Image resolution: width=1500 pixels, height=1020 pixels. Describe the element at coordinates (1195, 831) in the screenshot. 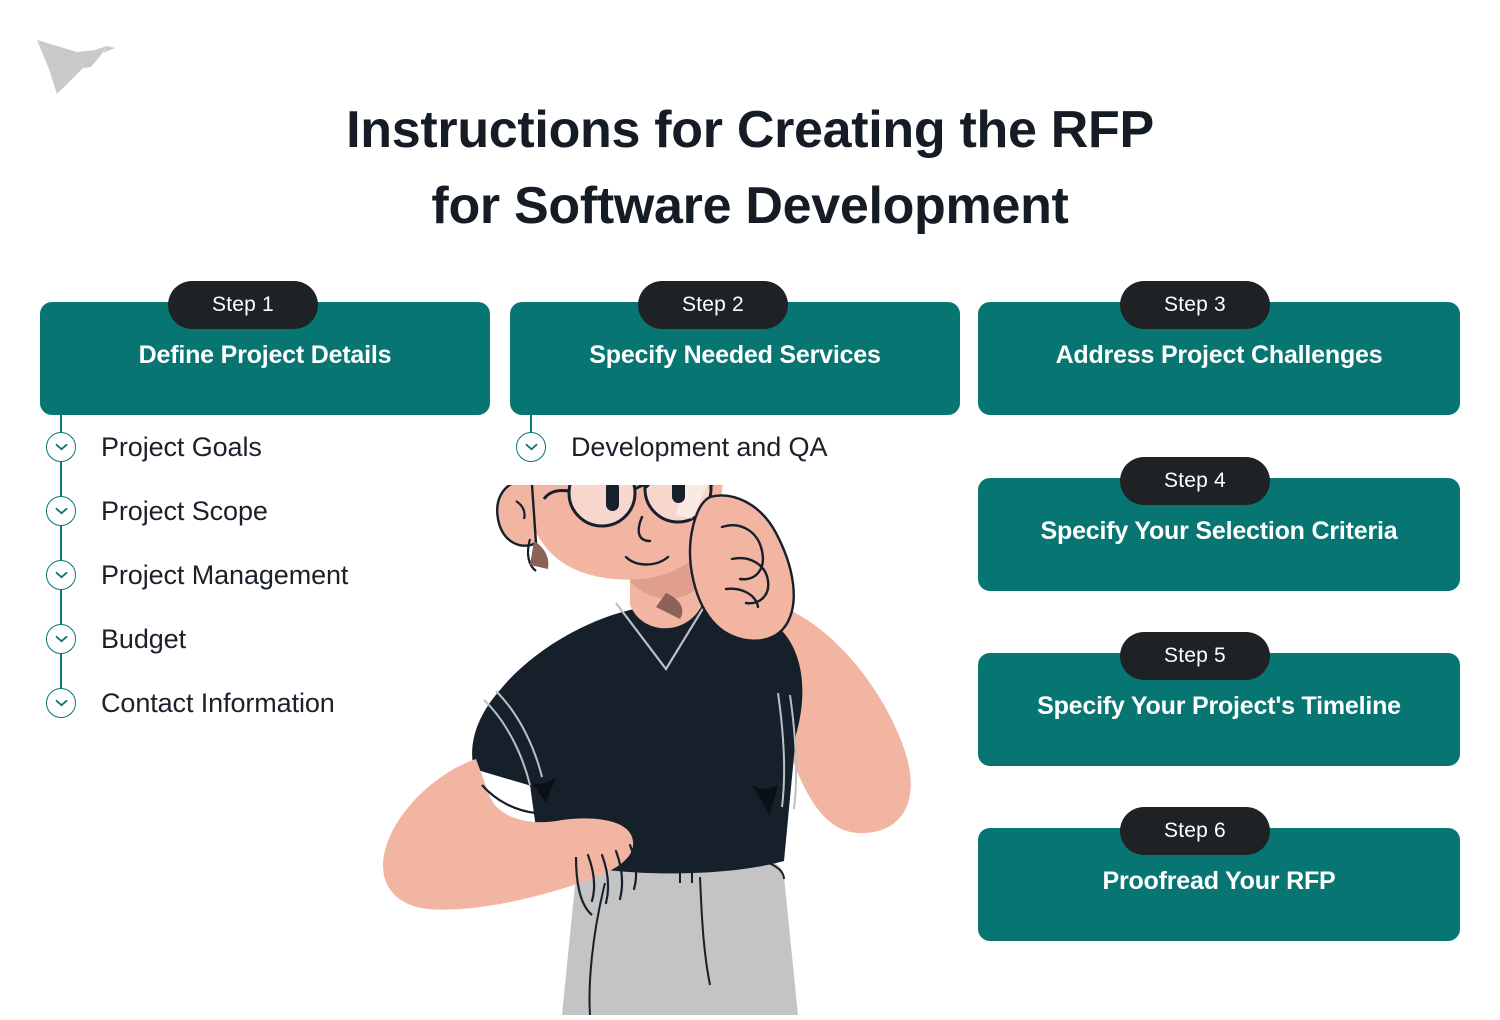

I see `step-badge-6: Step 6` at that location.